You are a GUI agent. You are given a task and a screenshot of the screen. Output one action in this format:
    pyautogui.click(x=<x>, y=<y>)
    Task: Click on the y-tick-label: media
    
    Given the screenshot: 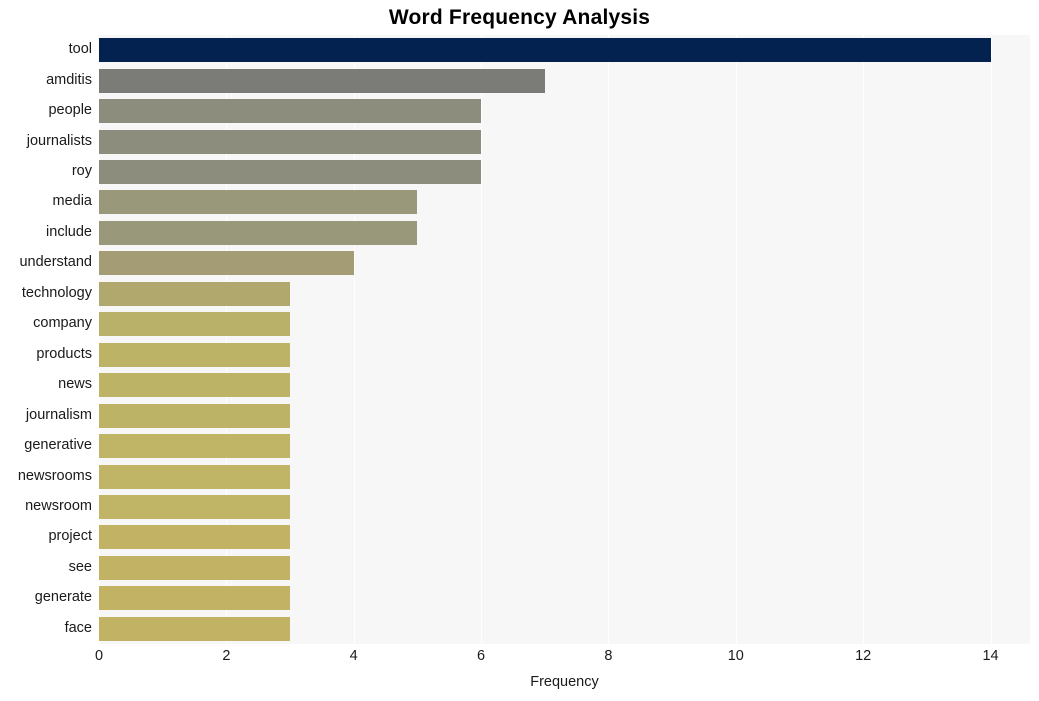 What is the action you would take?
    pyautogui.click(x=72, y=201)
    